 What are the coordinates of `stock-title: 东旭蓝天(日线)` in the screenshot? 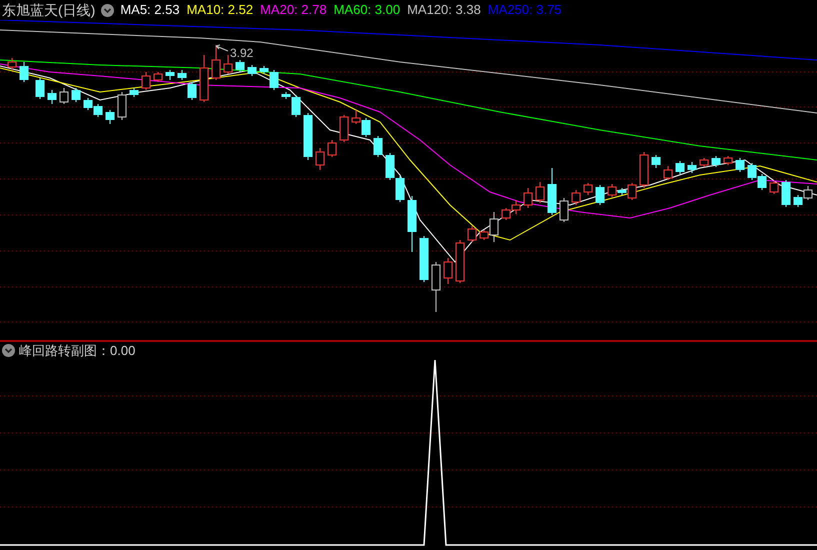 It's located at (49, 10).